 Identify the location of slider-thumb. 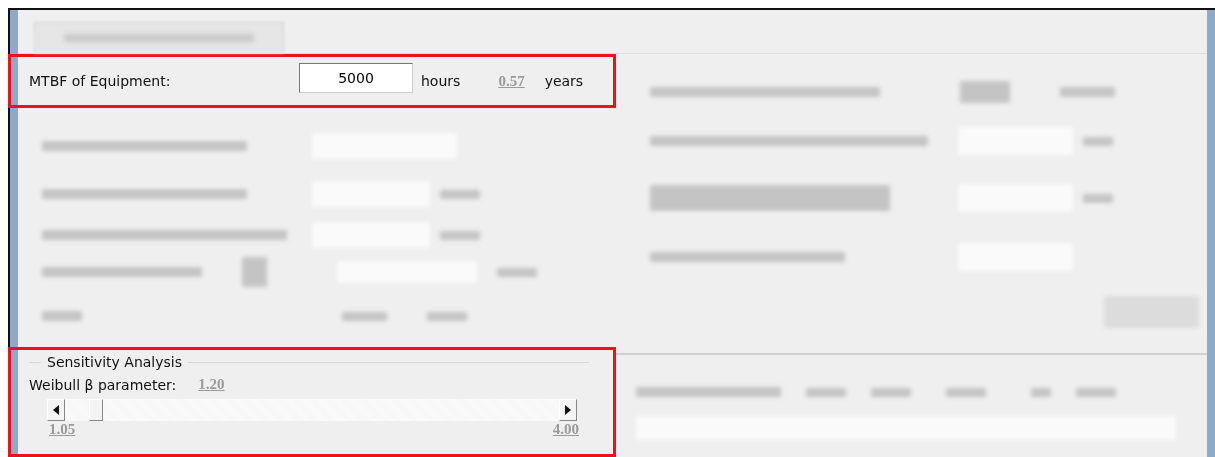
(96, 410).